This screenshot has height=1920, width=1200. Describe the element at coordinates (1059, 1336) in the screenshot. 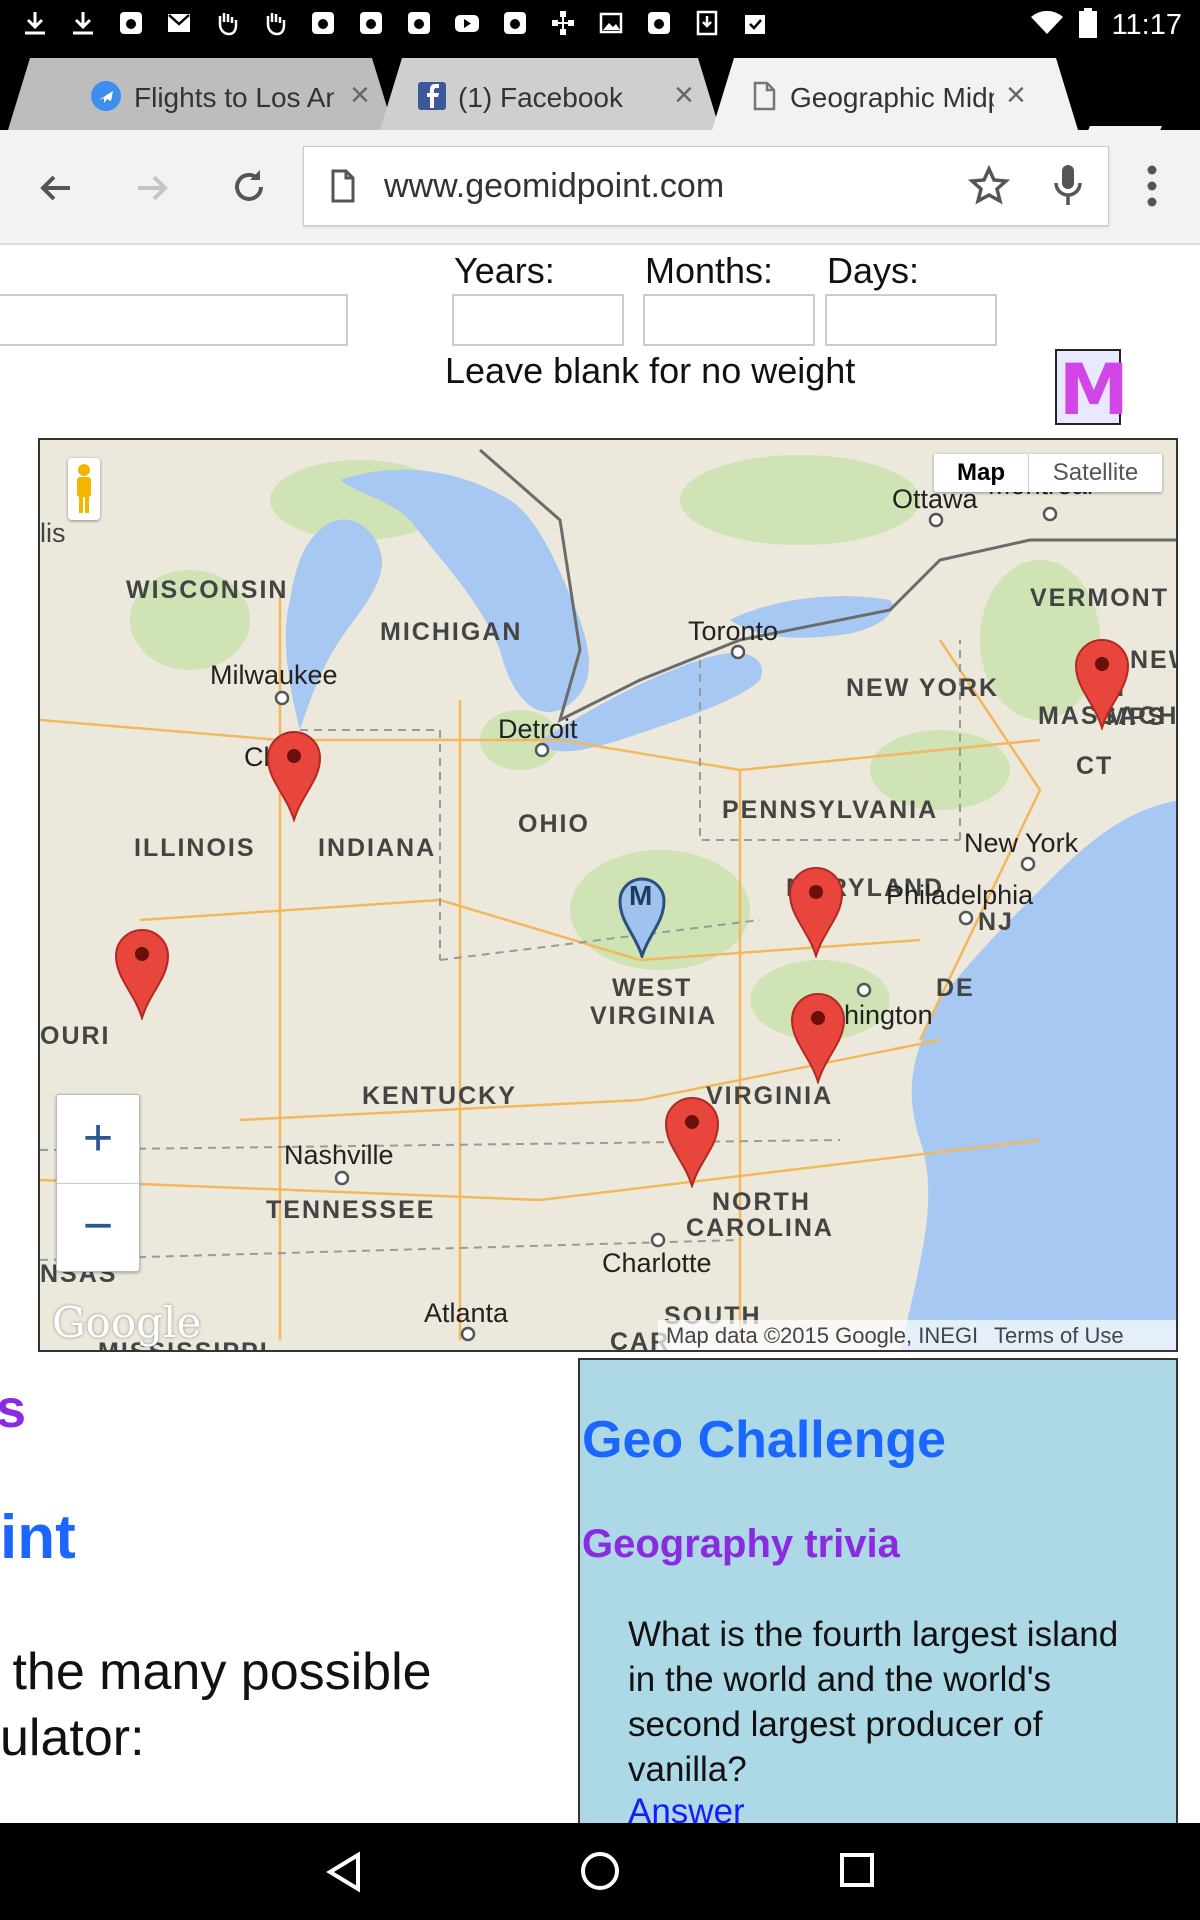

I see `terms-of-use-link: Terms of Use` at that location.